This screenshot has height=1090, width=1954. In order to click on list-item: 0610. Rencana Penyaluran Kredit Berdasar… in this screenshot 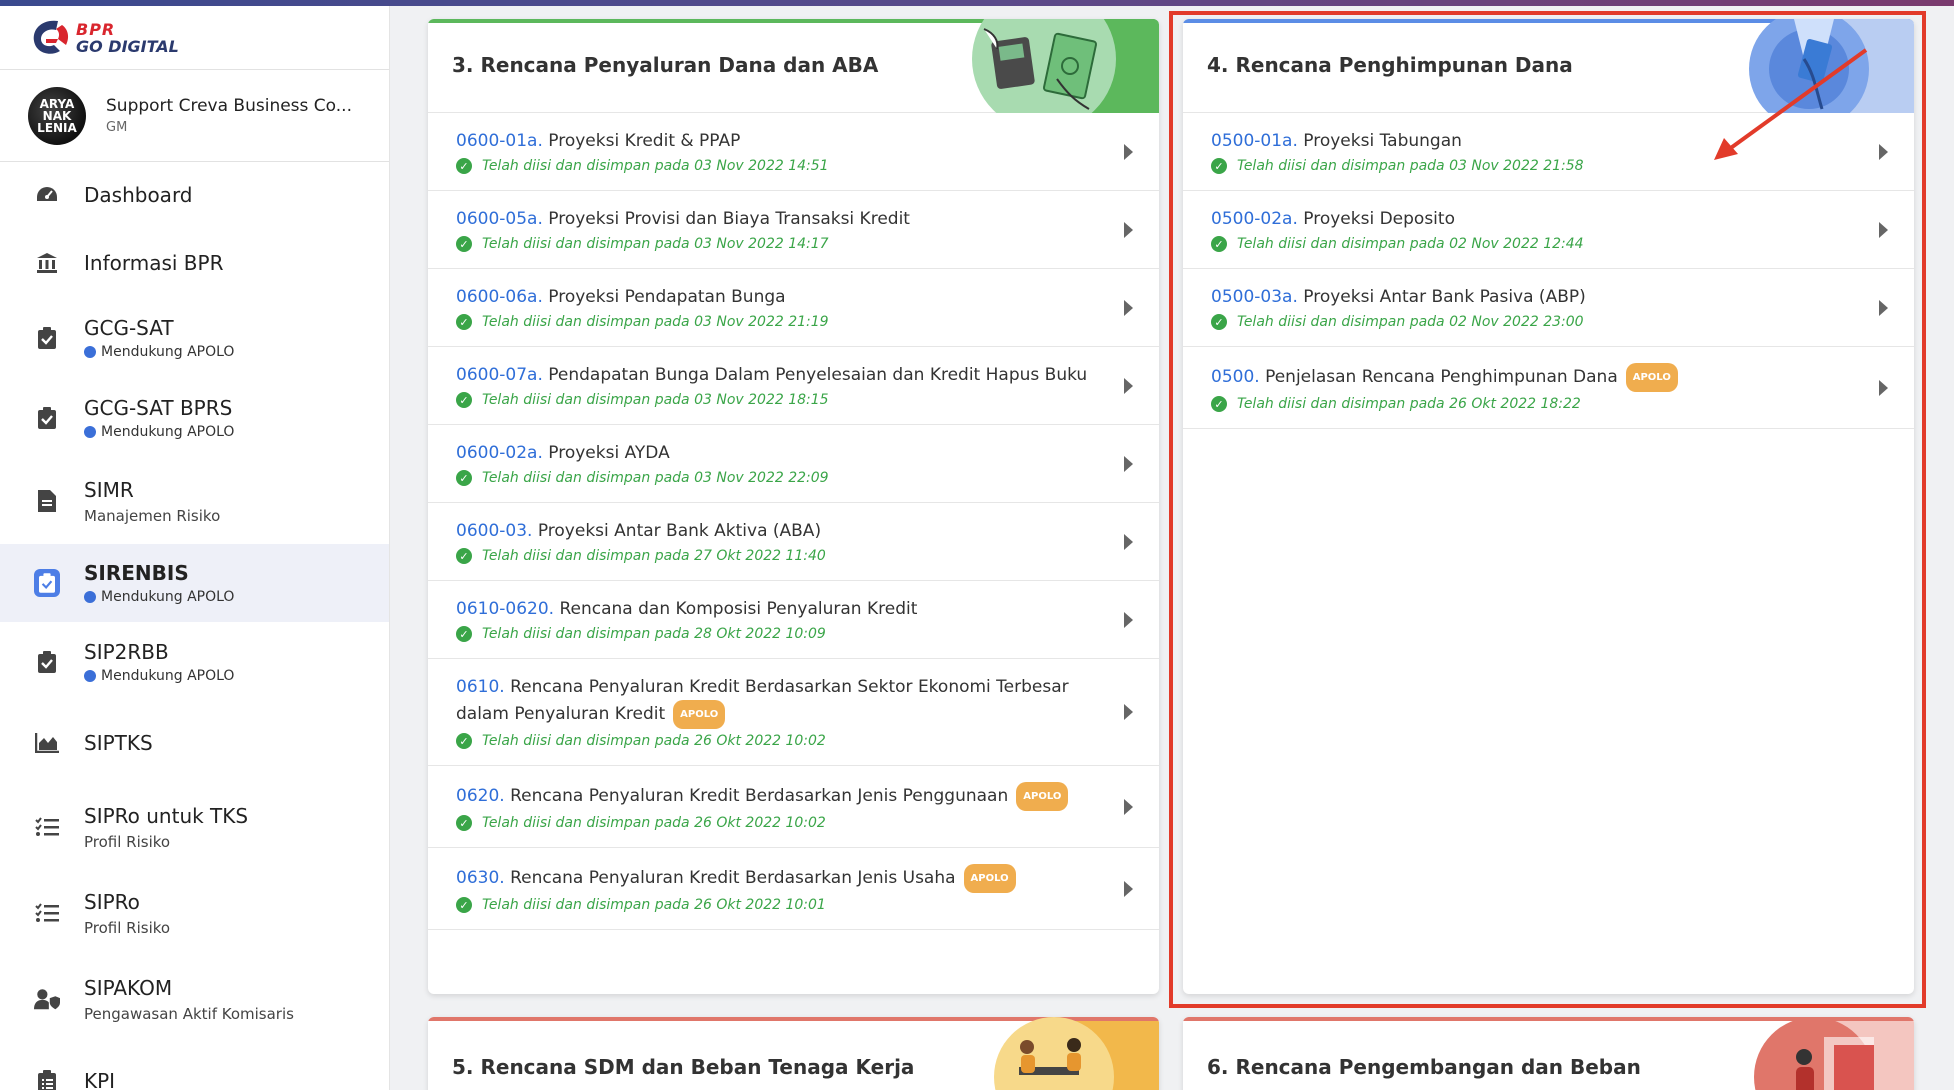, I will do `click(793, 712)`.